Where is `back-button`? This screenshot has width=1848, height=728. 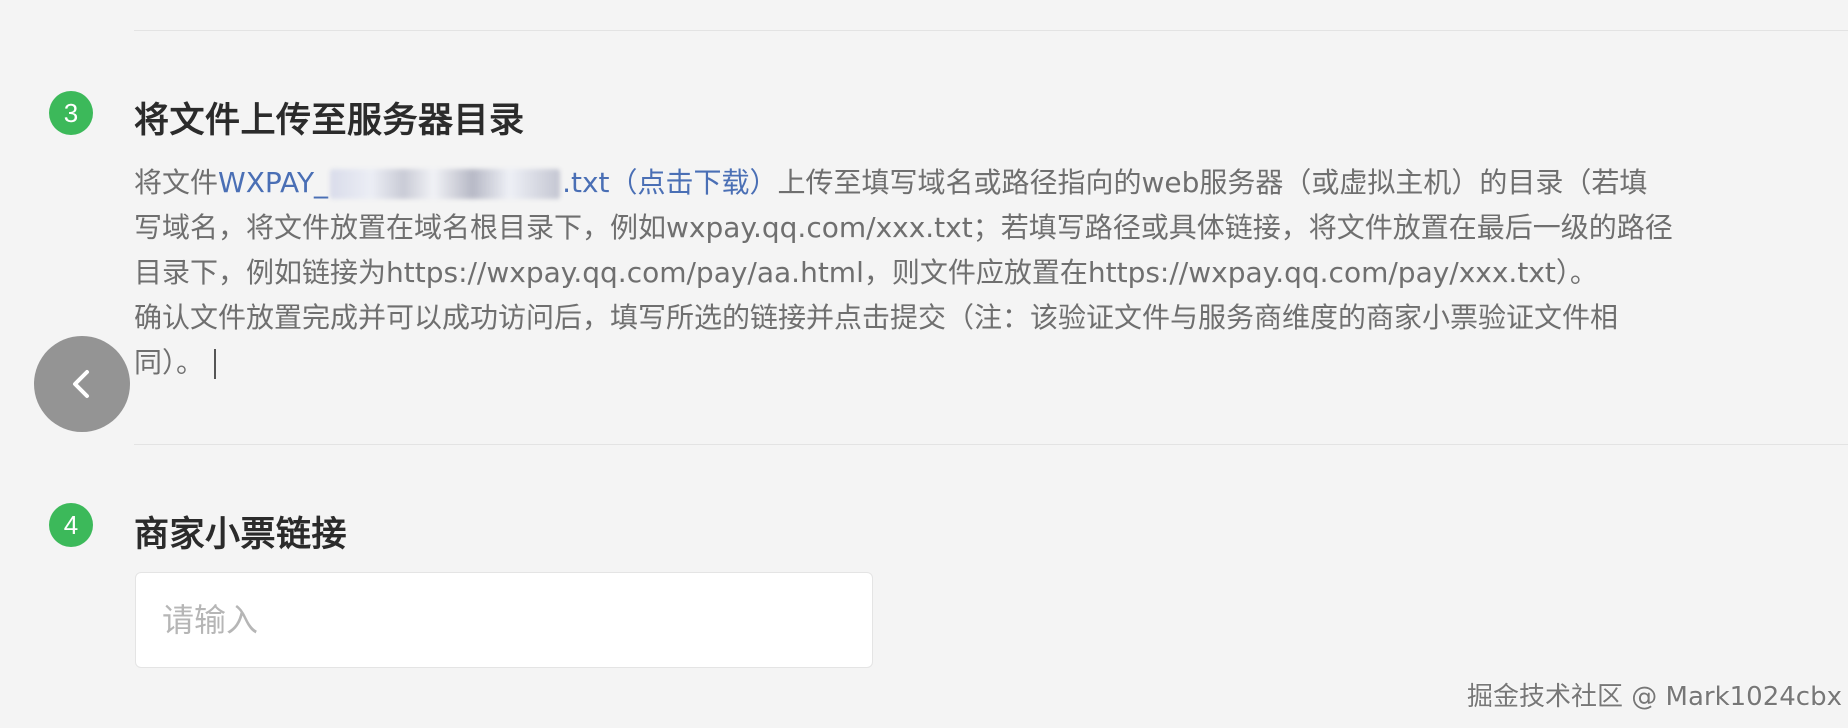 back-button is located at coordinates (82, 384).